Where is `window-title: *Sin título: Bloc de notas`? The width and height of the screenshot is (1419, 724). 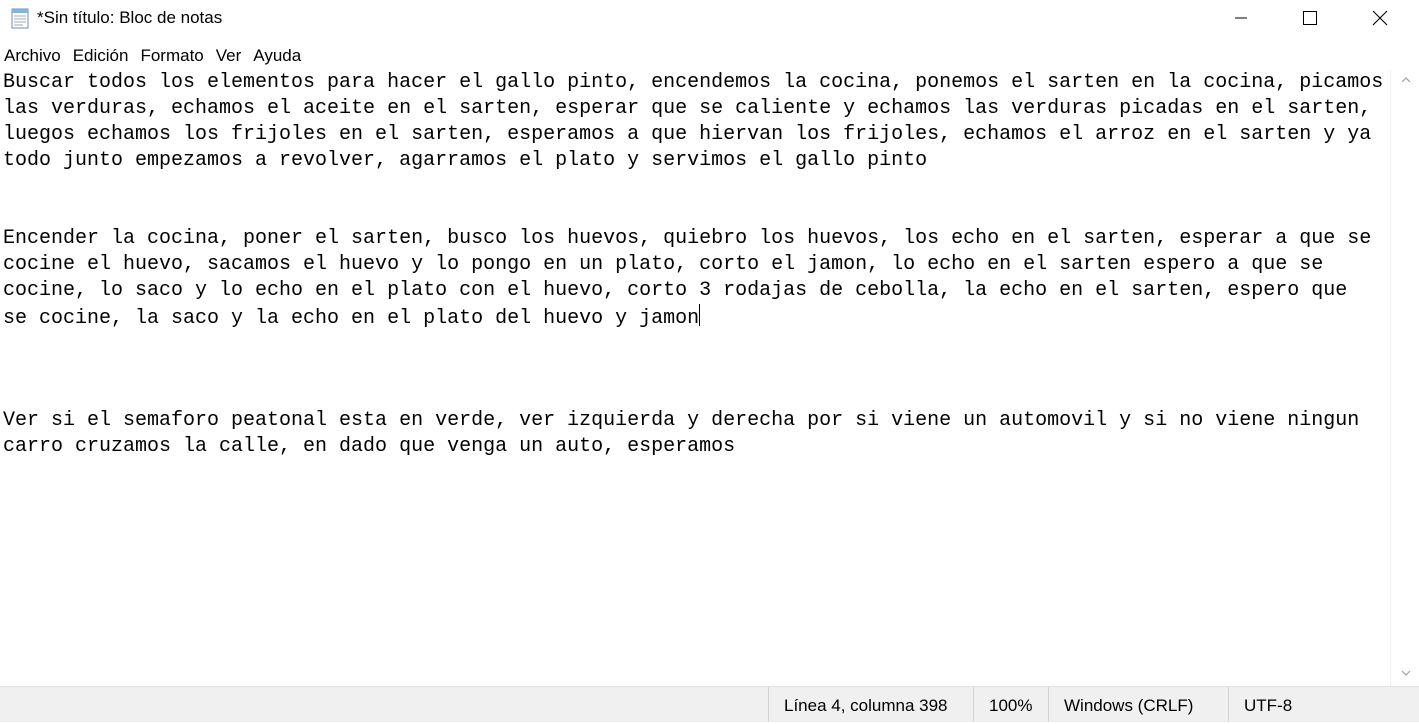
window-title: *Sin título: Bloc de notas is located at coordinates (130, 17).